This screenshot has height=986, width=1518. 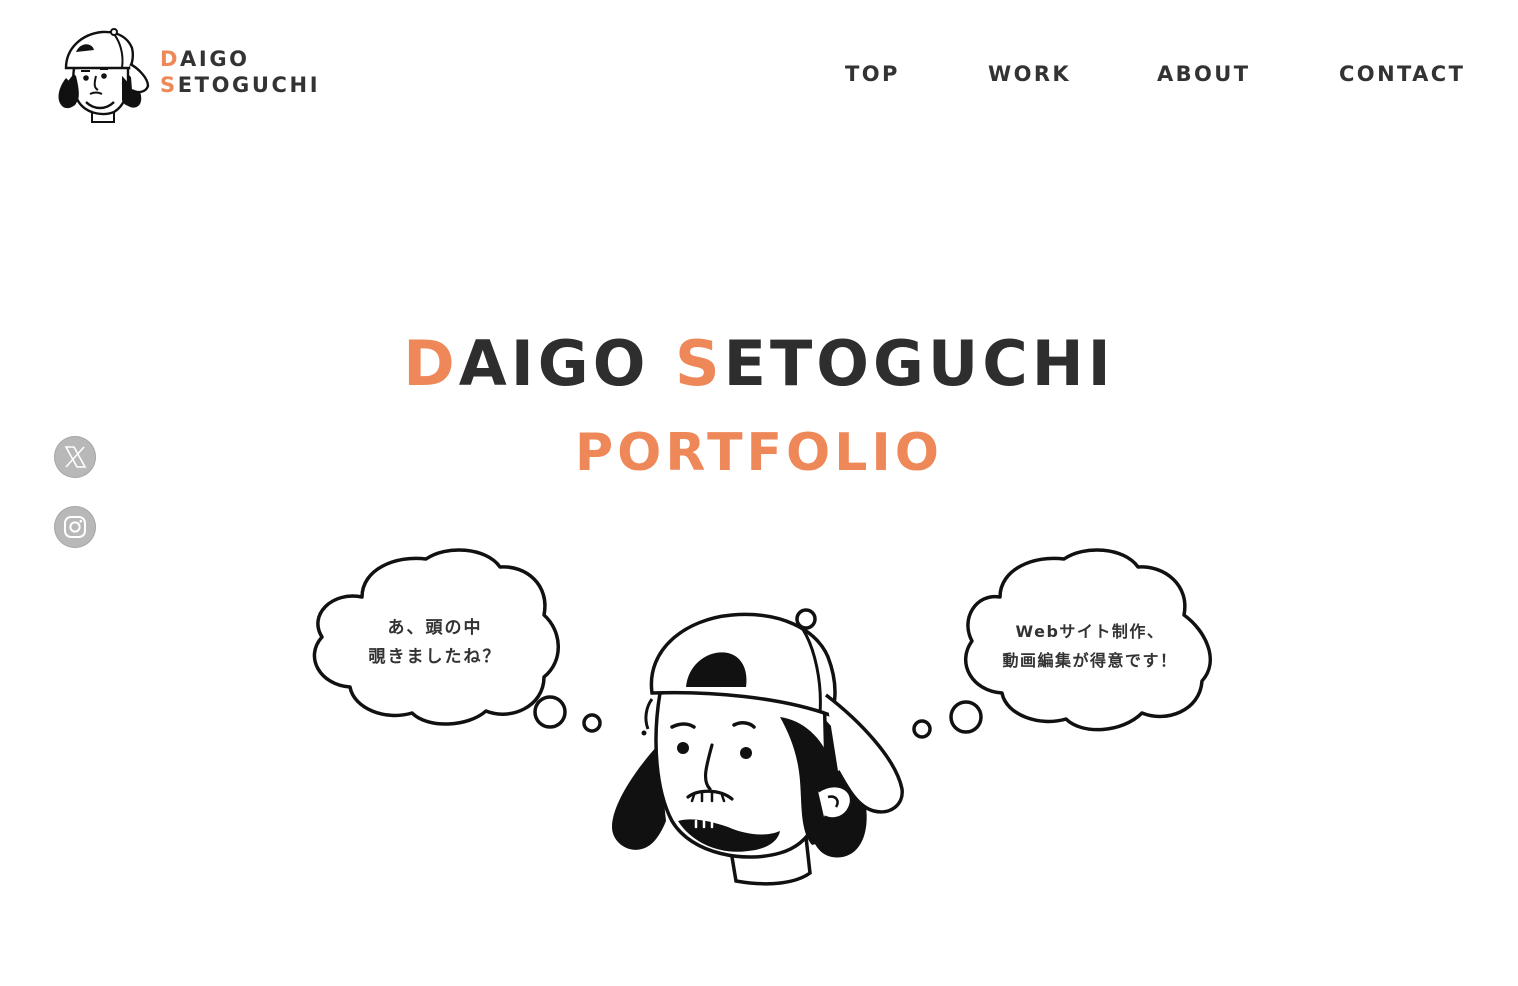 I want to click on nav-top: TOP, so click(x=872, y=74).